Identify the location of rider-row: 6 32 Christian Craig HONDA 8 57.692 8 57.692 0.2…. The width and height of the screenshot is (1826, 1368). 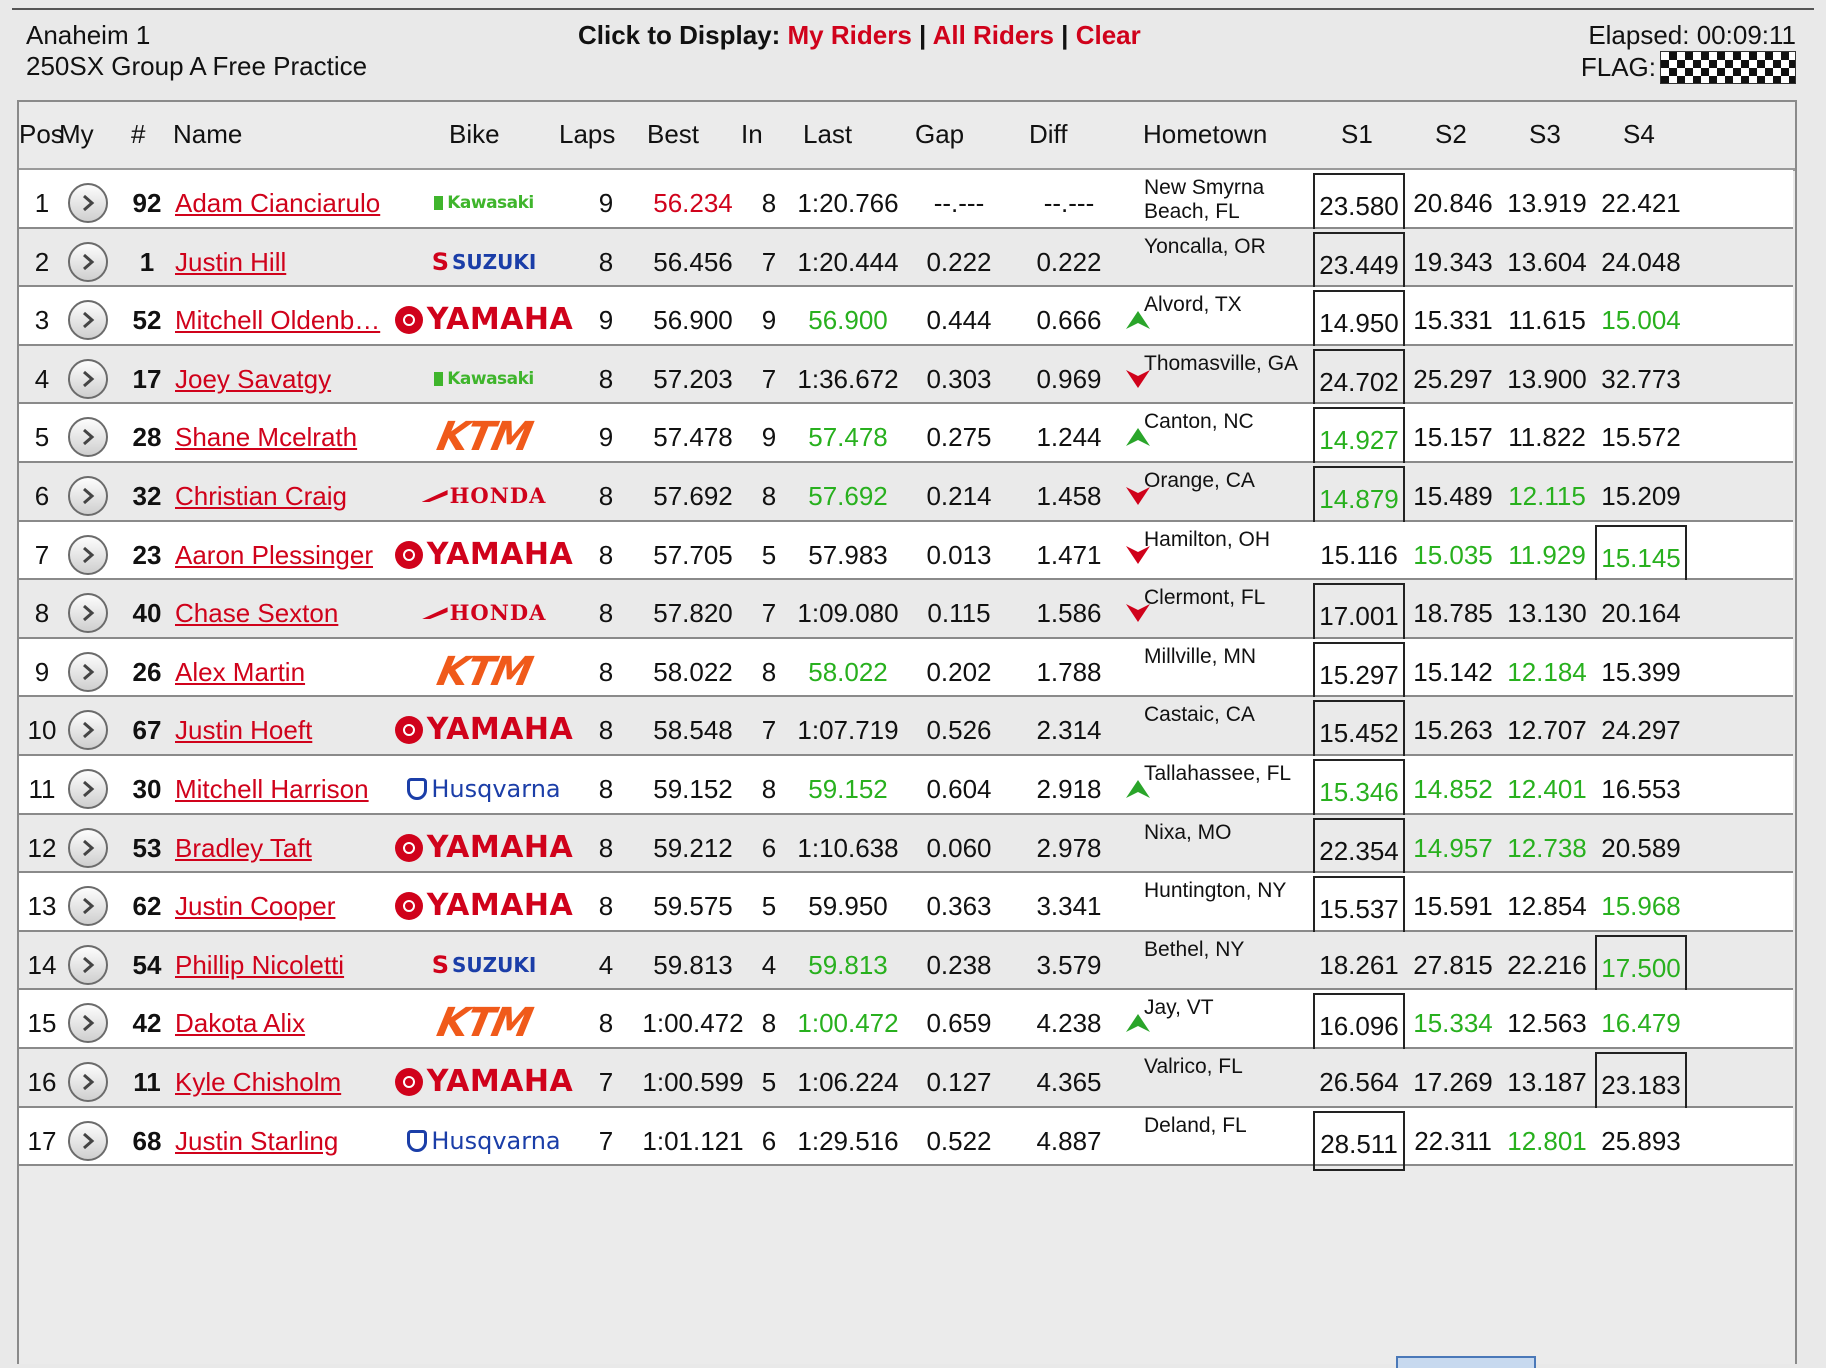
(906, 494).